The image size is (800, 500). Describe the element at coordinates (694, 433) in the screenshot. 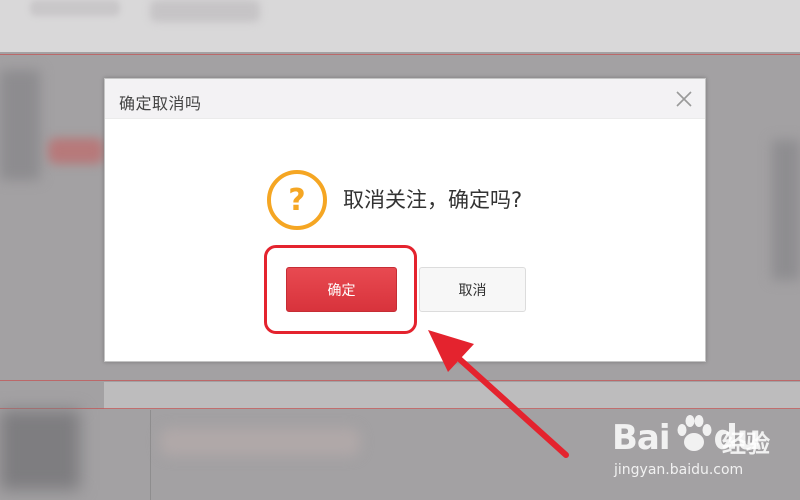

I see `paw-icon` at that location.